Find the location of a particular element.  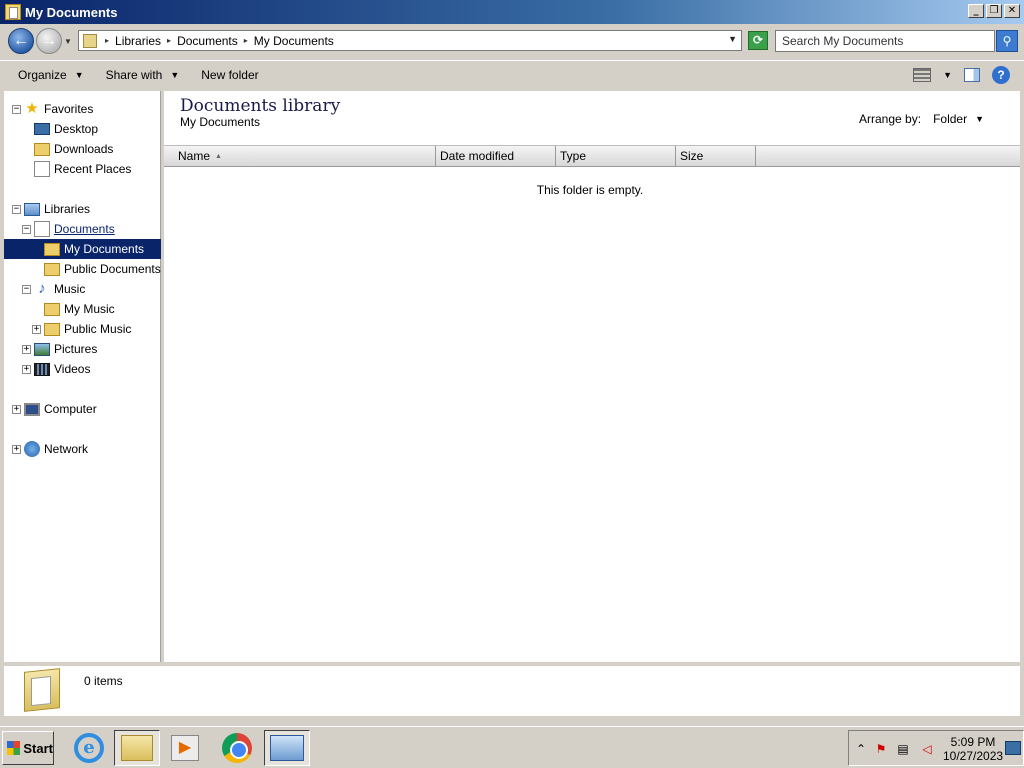

nav-my-music: My Music is located at coordinates (79, 309).